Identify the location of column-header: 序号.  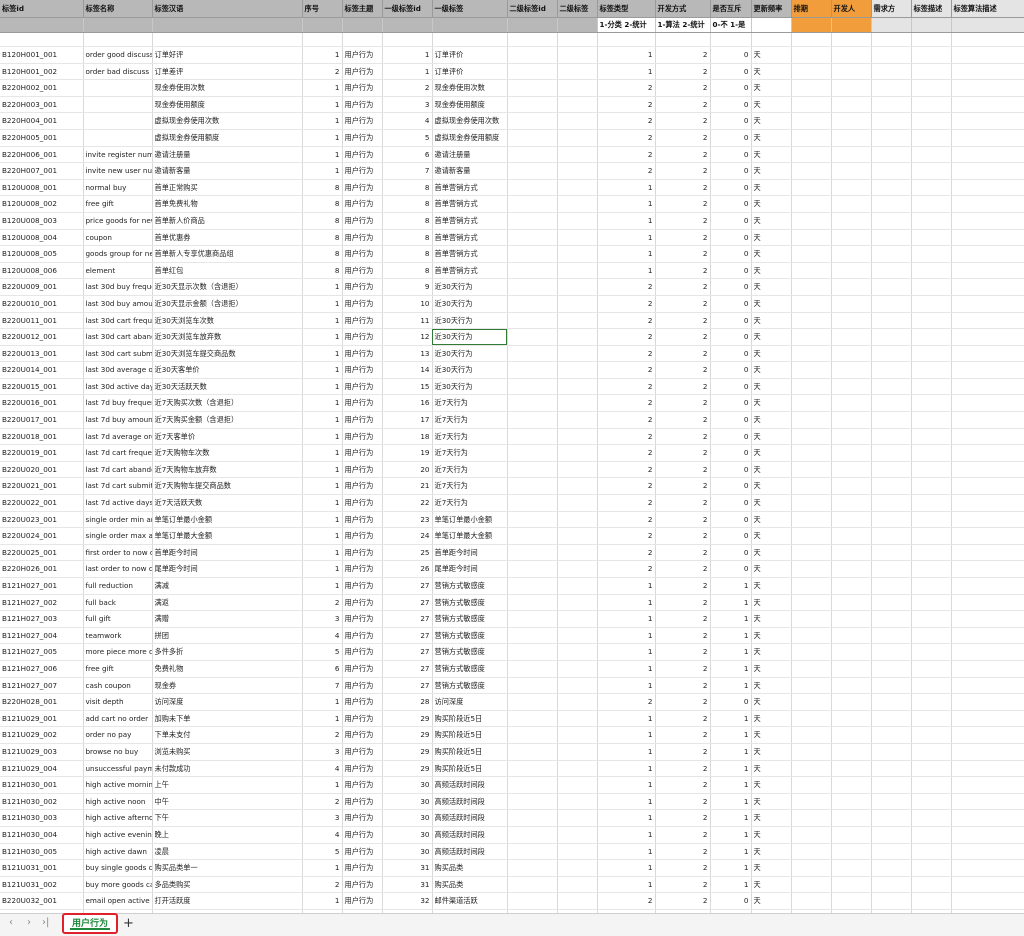
(322, 9).